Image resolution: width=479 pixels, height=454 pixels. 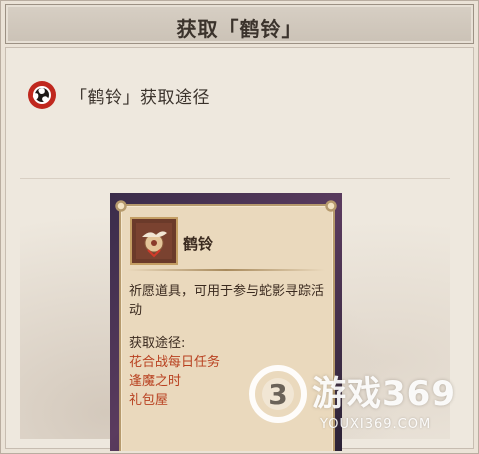 I want to click on item-name: 鹤铃, so click(x=198, y=244).